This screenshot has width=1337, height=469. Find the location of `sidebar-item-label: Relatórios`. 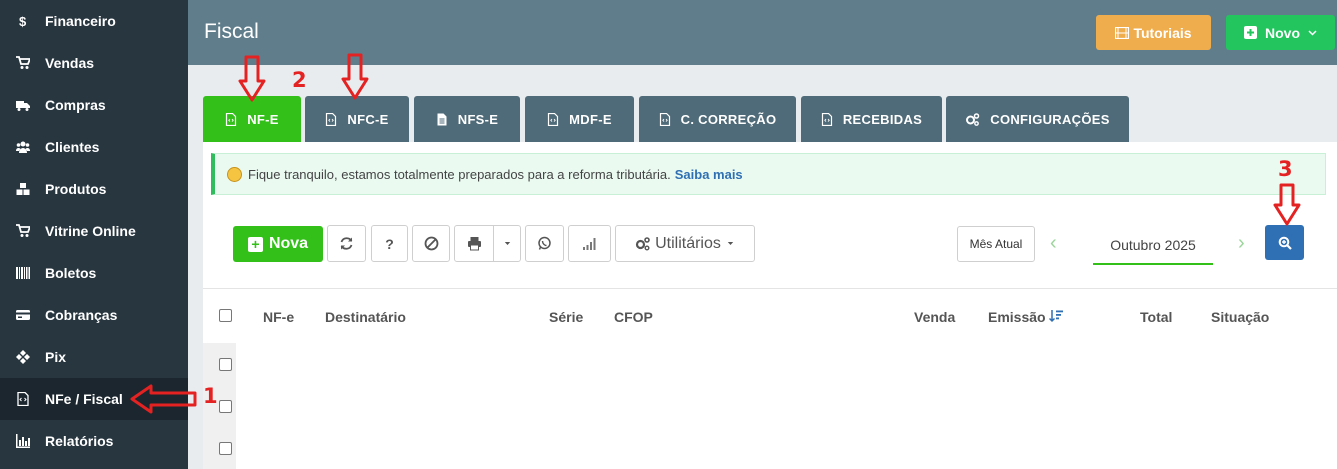

sidebar-item-label: Relatórios is located at coordinates (79, 441).